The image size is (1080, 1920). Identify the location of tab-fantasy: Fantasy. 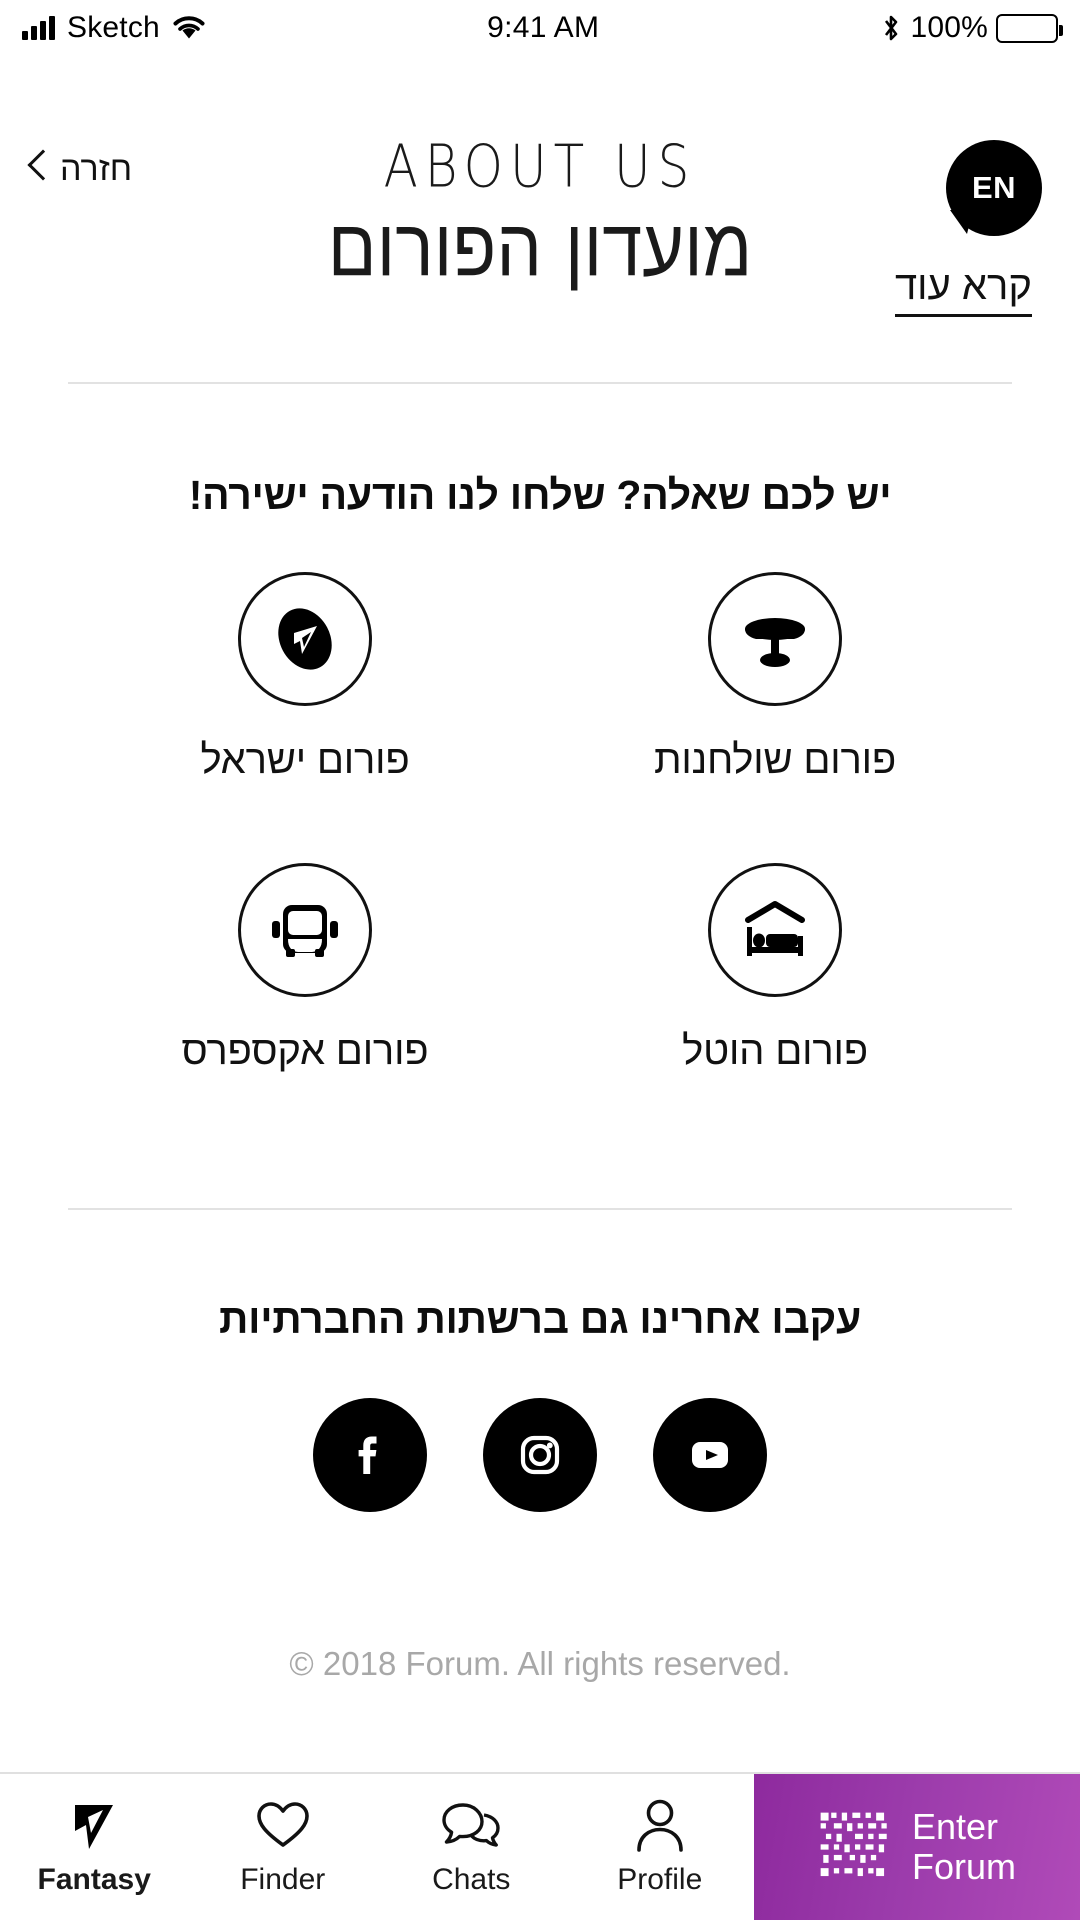
(94, 1847).